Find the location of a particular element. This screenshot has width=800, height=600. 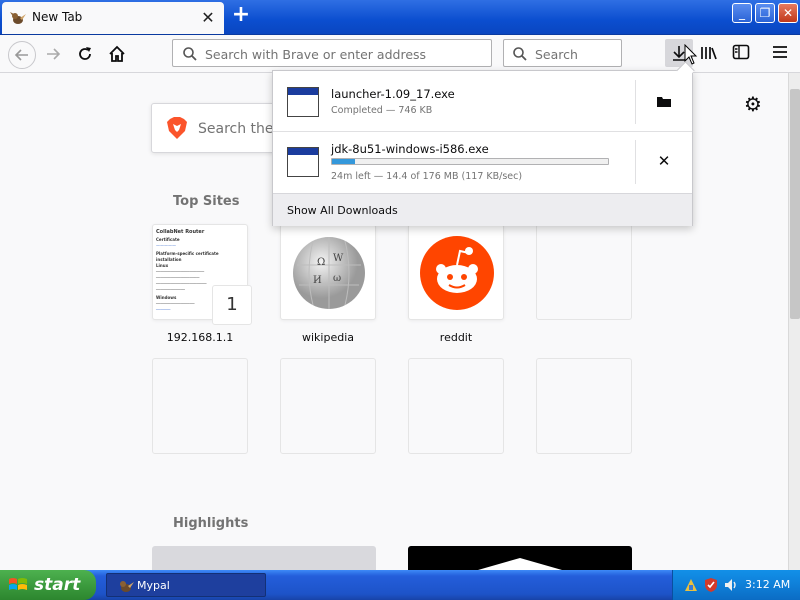

system-tray: 3:12 AM is located at coordinates (736, 585).